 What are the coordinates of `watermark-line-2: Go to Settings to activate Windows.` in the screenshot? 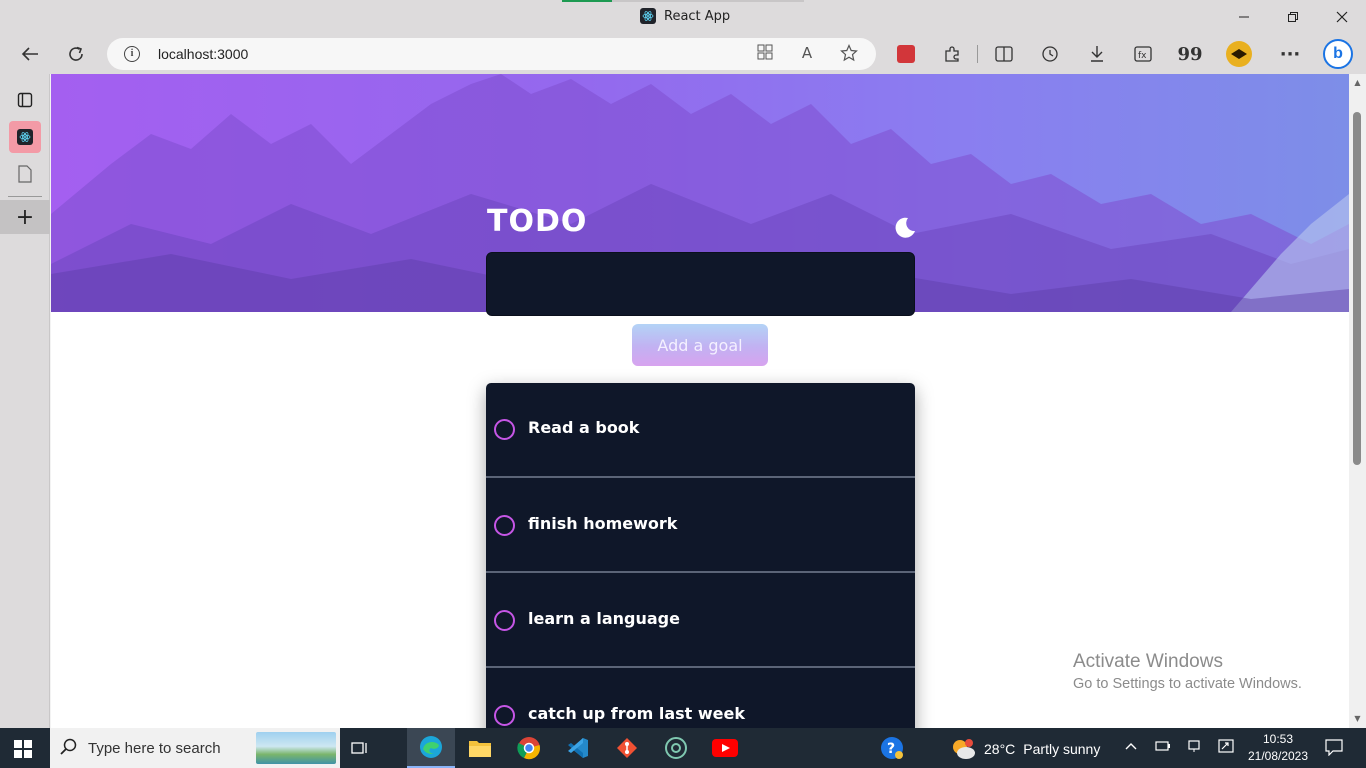 It's located at (1187, 684).